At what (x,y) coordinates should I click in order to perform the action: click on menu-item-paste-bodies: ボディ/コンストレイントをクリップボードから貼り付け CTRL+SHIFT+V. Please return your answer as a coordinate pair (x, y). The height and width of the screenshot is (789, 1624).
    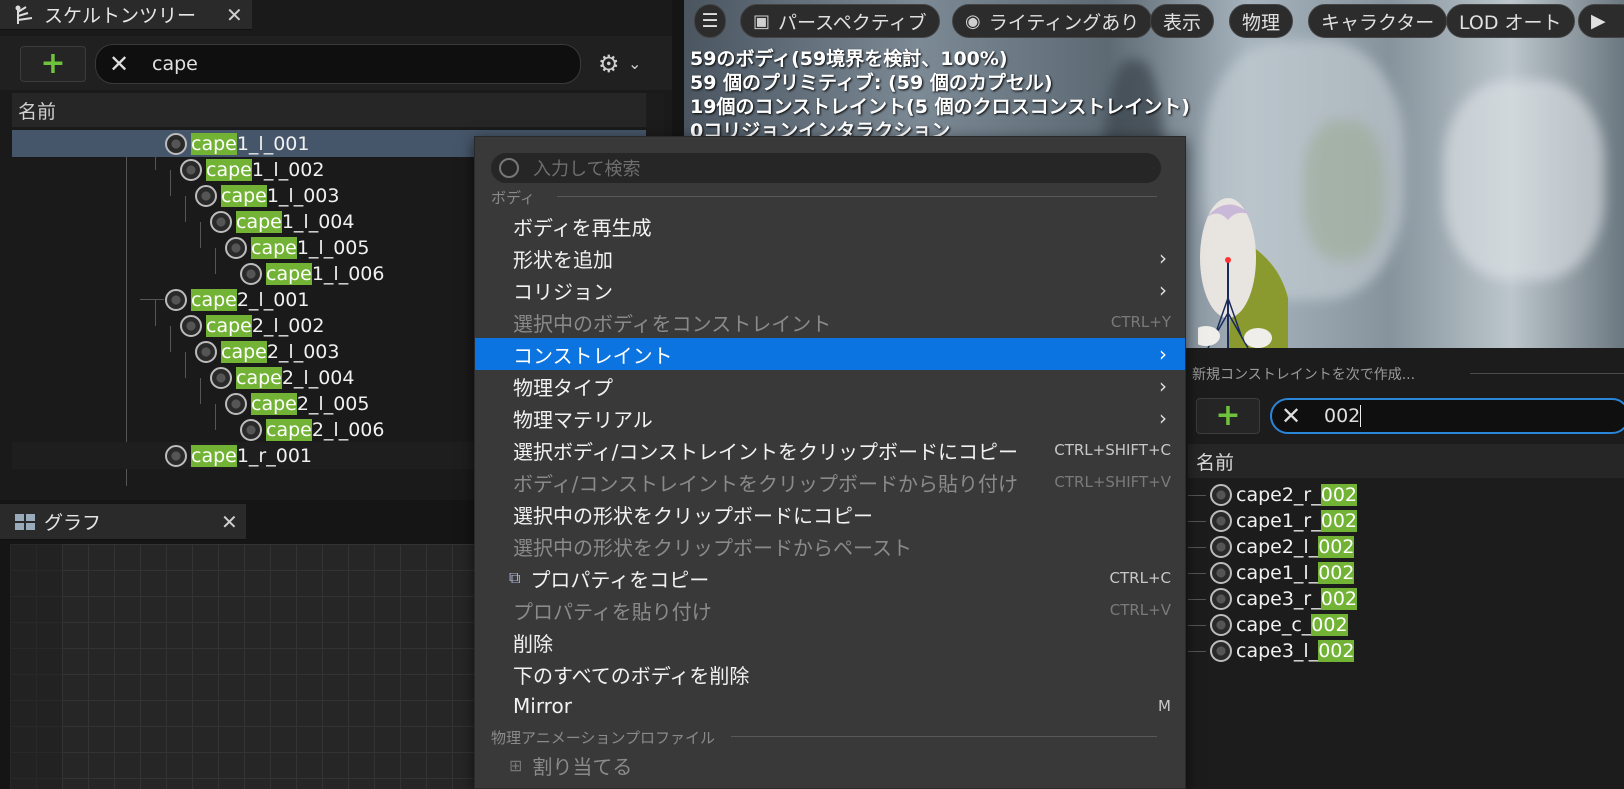
    Looking at the image, I should click on (830, 482).